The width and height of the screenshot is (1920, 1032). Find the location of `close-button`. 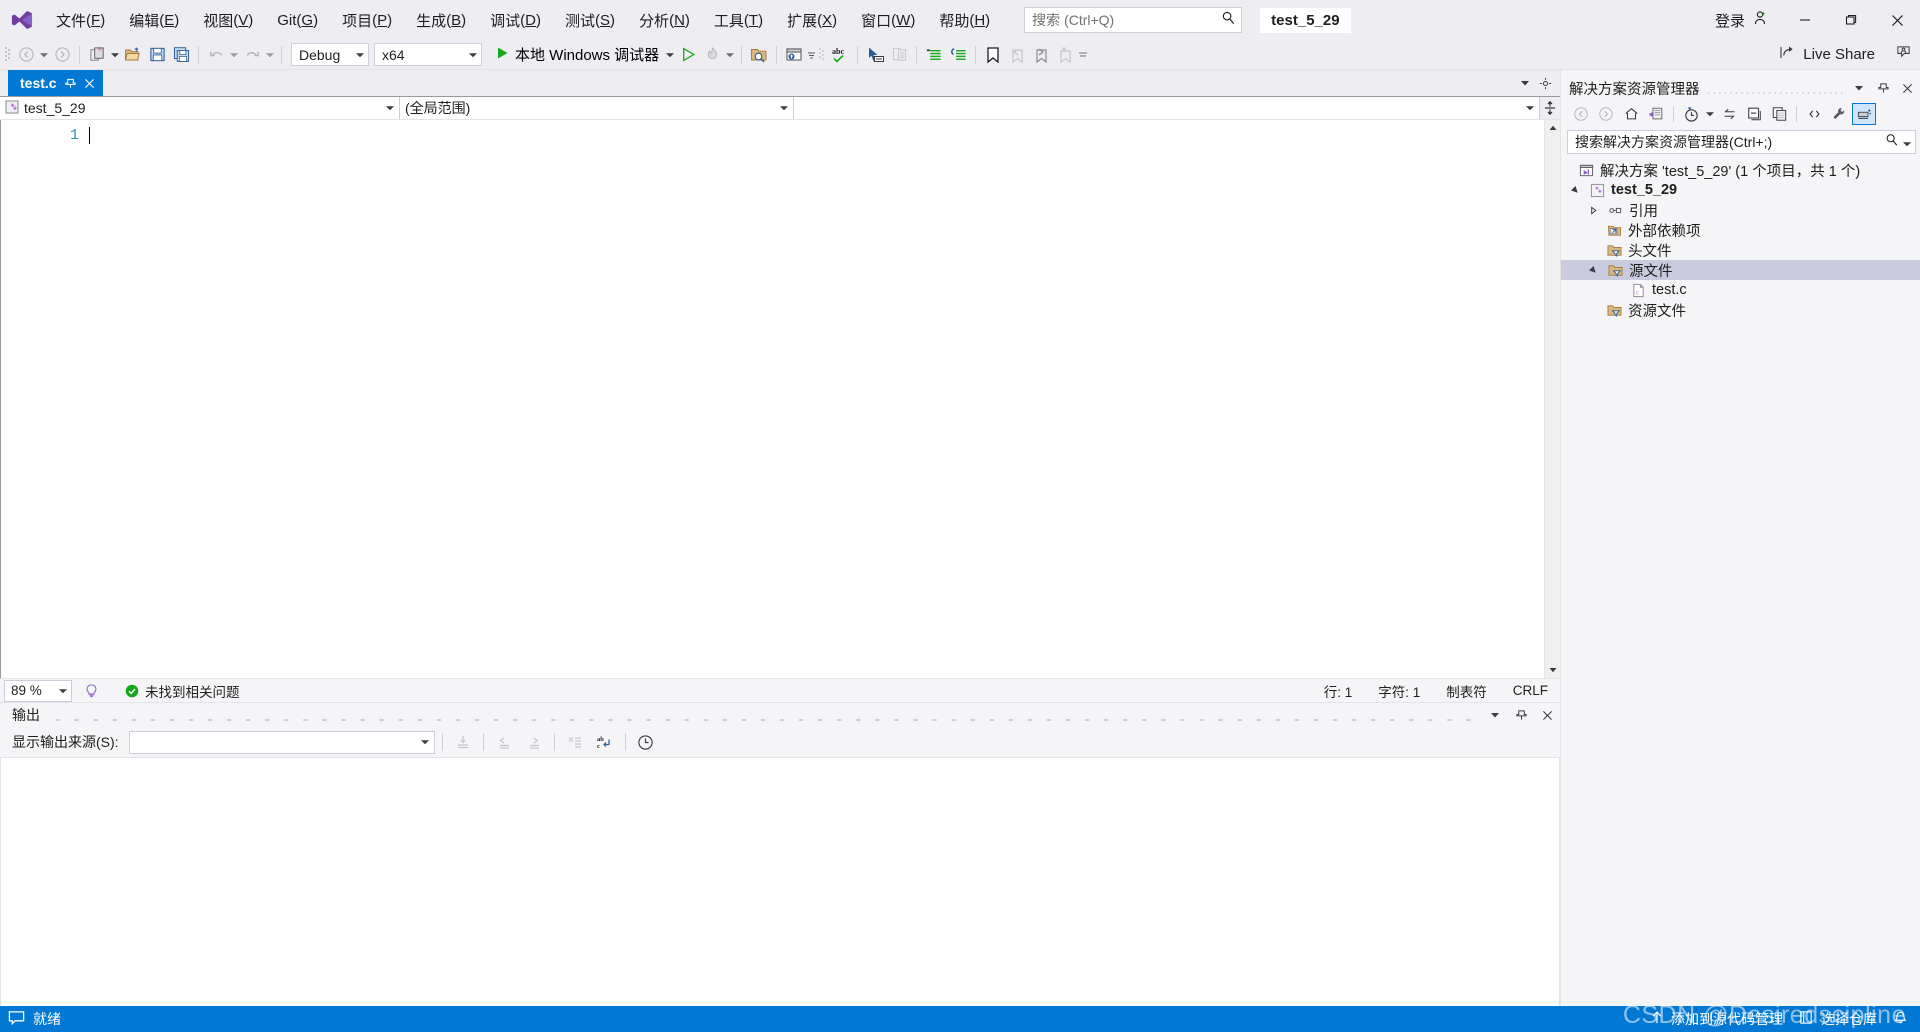

close-button is located at coordinates (1897, 20).